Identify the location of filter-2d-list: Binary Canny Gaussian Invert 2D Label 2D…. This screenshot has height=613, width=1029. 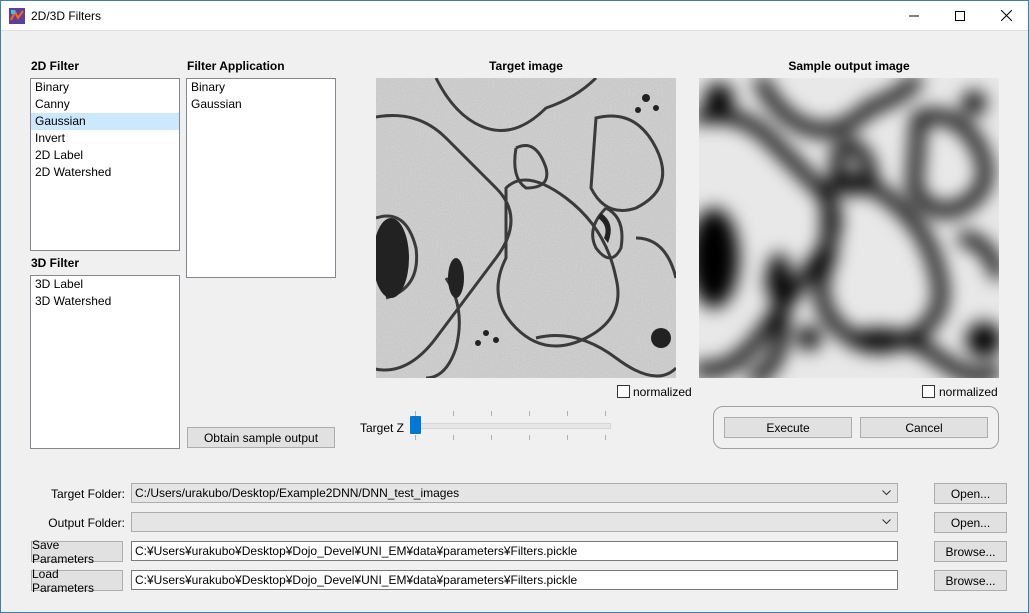
(105, 164).